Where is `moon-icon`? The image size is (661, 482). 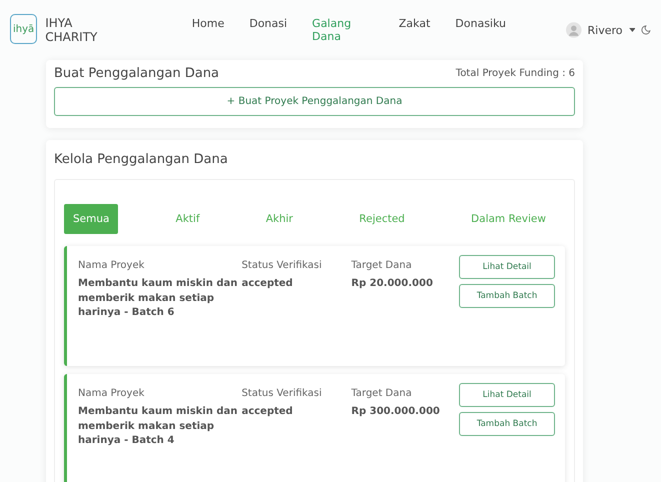 moon-icon is located at coordinates (646, 30).